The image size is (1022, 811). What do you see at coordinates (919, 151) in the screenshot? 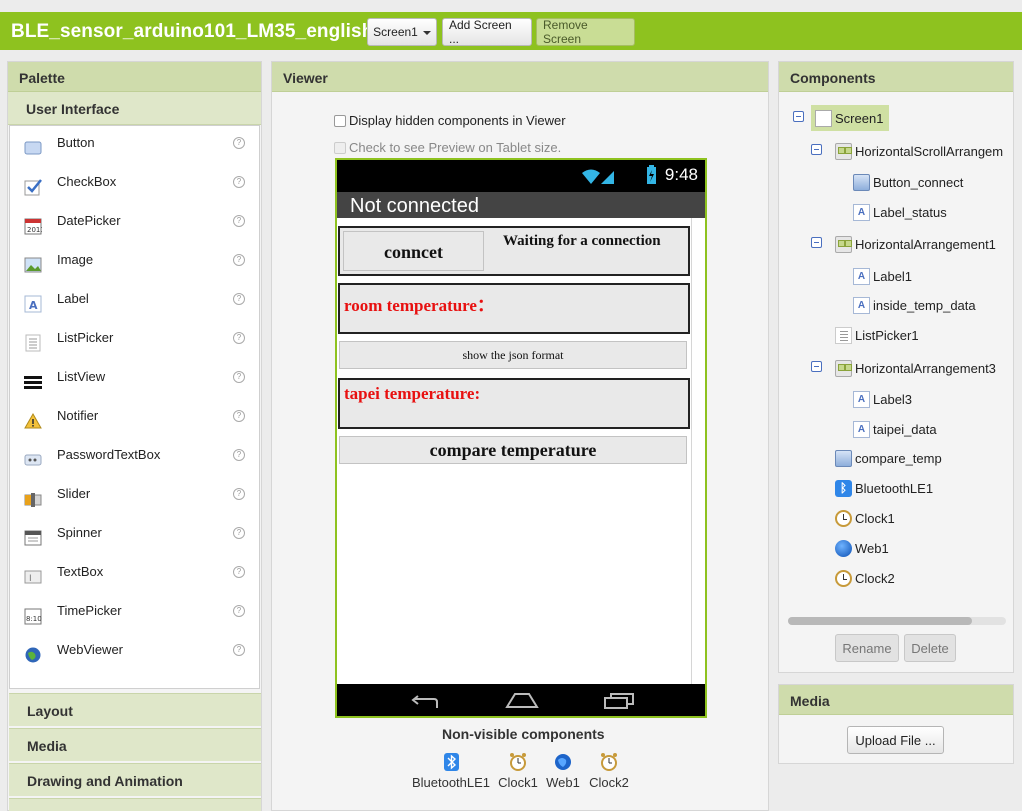
I see `tree-item-horizontal-scroll-arrangement: HorizontalScrollArrangem` at bounding box center [919, 151].